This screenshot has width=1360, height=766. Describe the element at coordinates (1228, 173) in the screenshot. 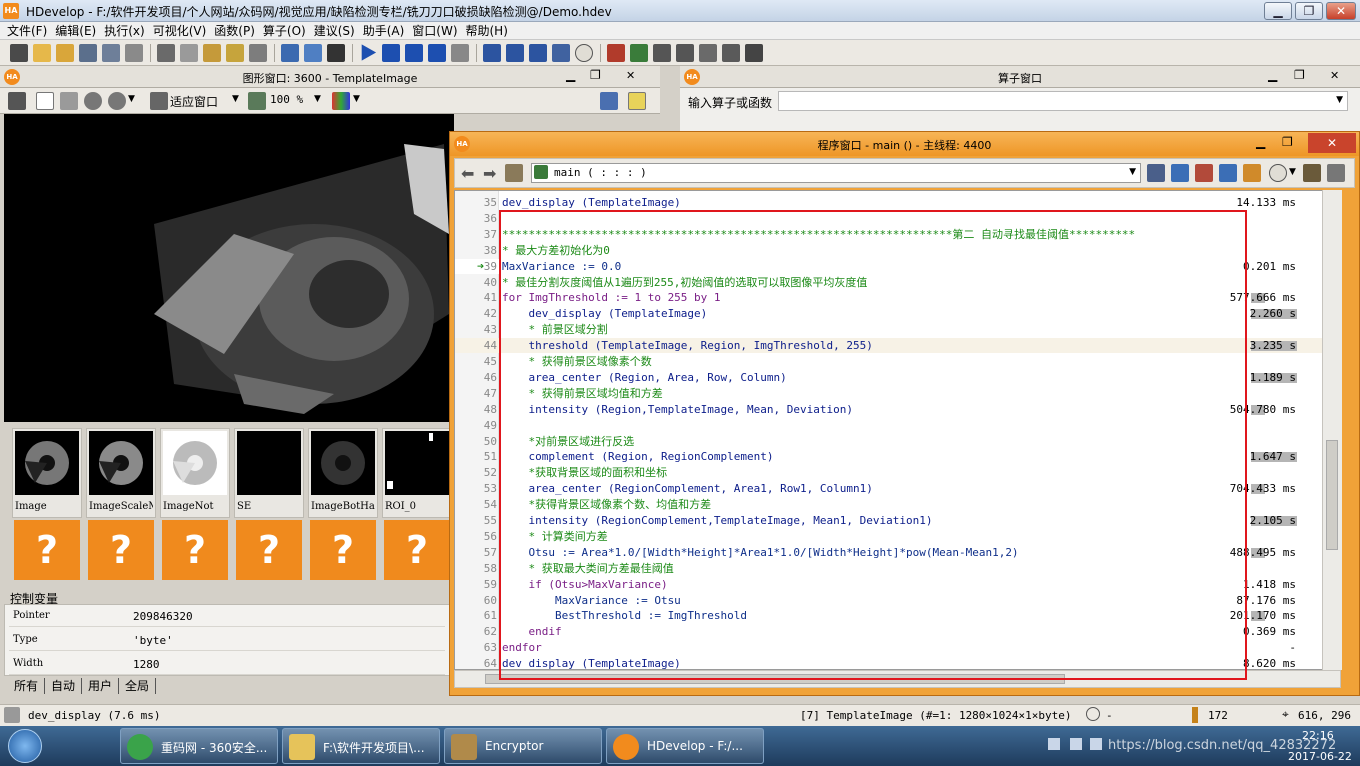

I see `procedure-interface-icon` at that location.